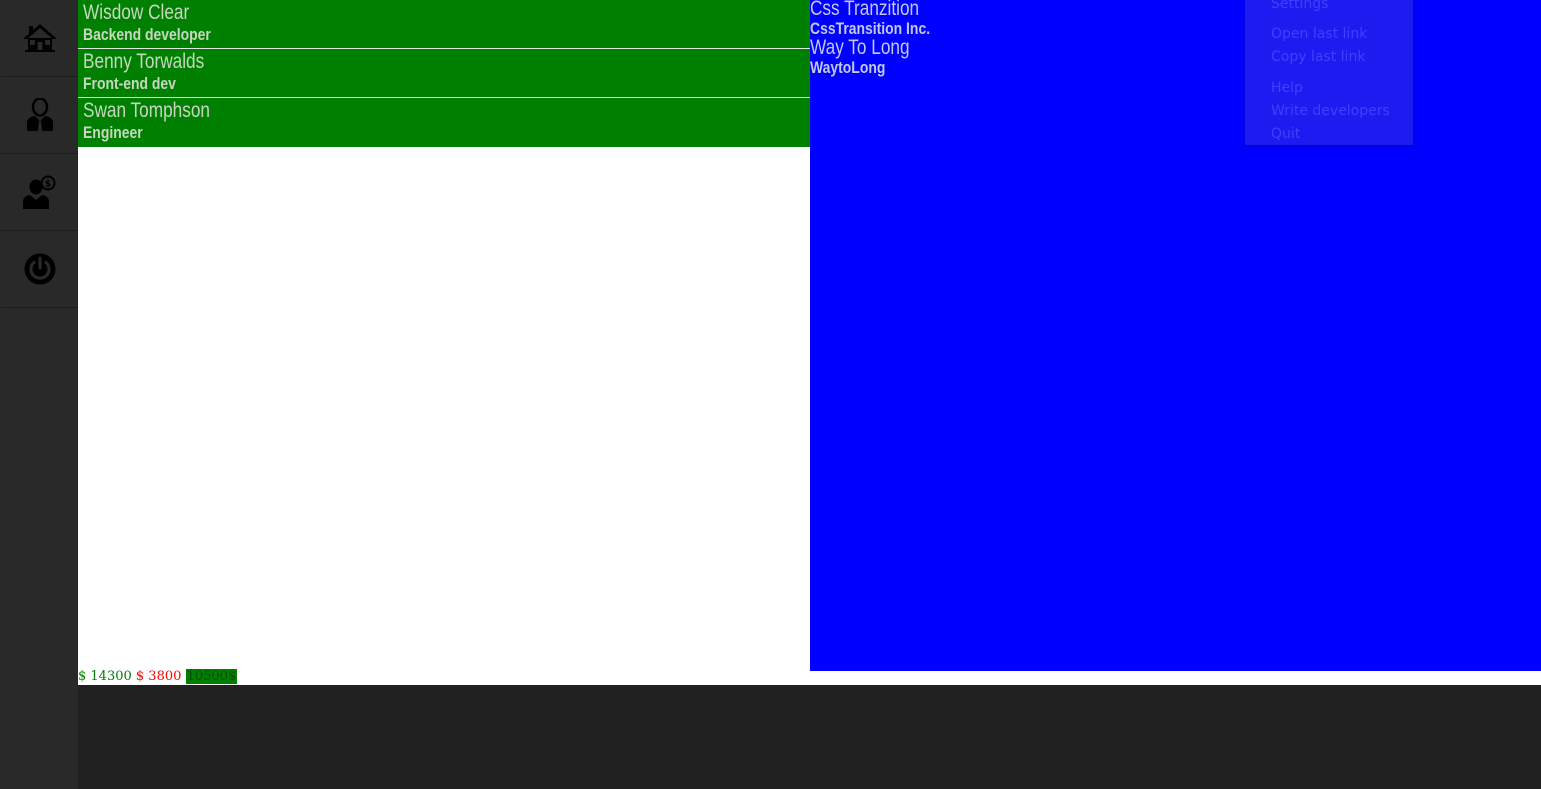 The height and width of the screenshot is (789, 1541). I want to click on menu-item-open-last-link: Open last link, so click(1319, 34).